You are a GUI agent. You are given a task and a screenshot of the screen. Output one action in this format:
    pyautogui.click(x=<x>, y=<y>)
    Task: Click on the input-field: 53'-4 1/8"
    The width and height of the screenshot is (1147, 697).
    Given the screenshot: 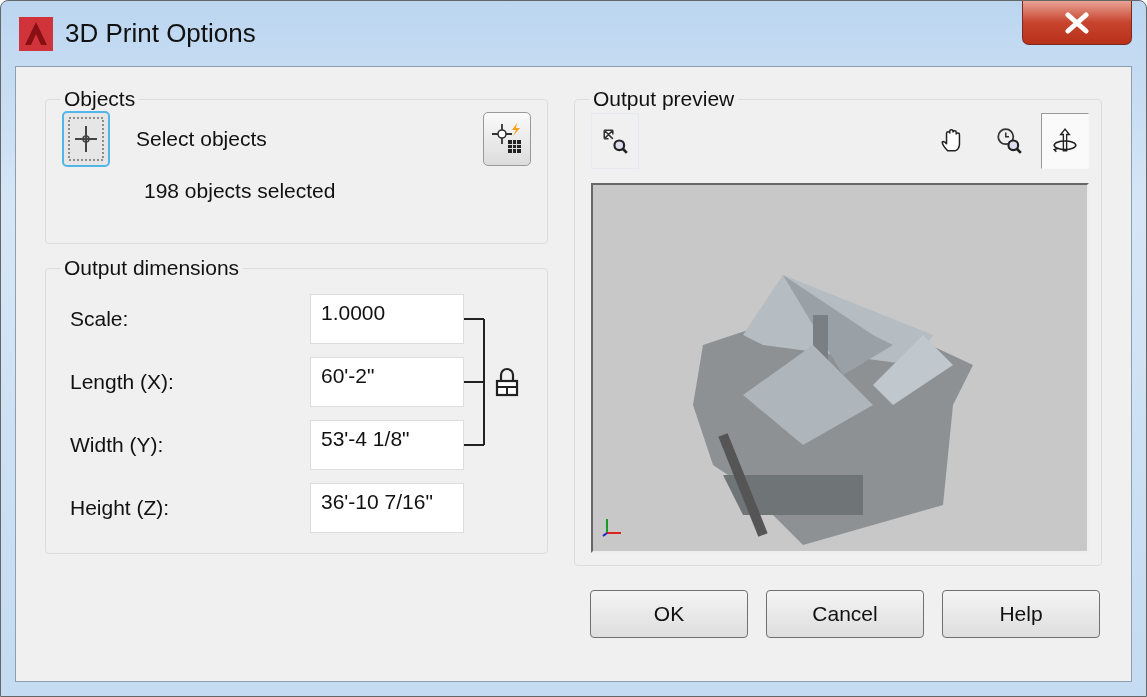 What is the action you would take?
    pyautogui.click(x=387, y=445)
    